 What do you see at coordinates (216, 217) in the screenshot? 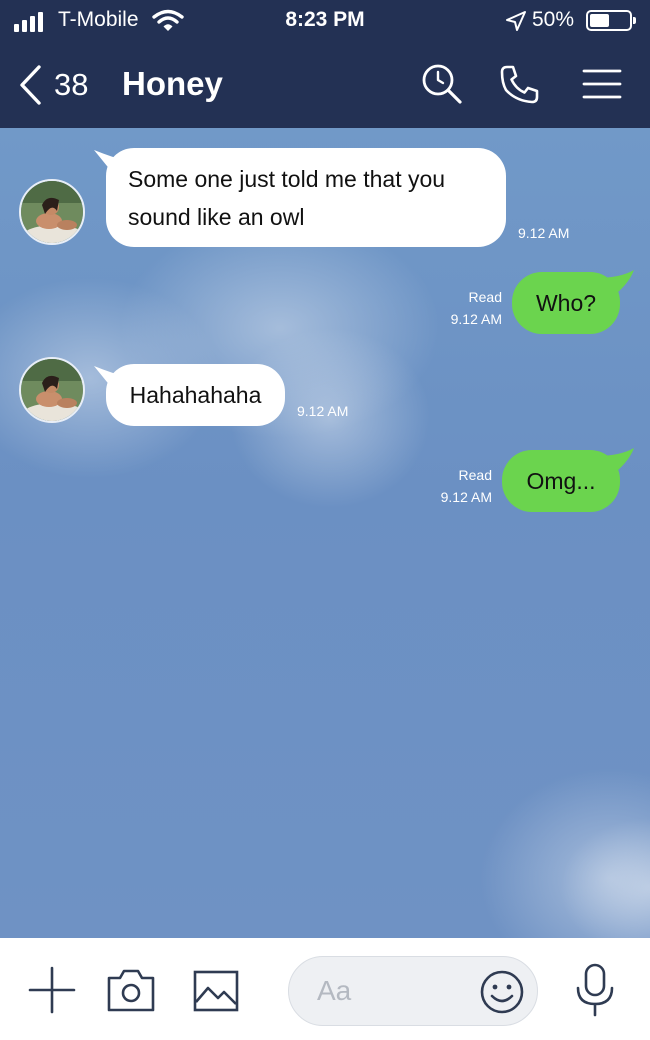
I see `message-line: sound like an owl` at bounding box center [216, 217].